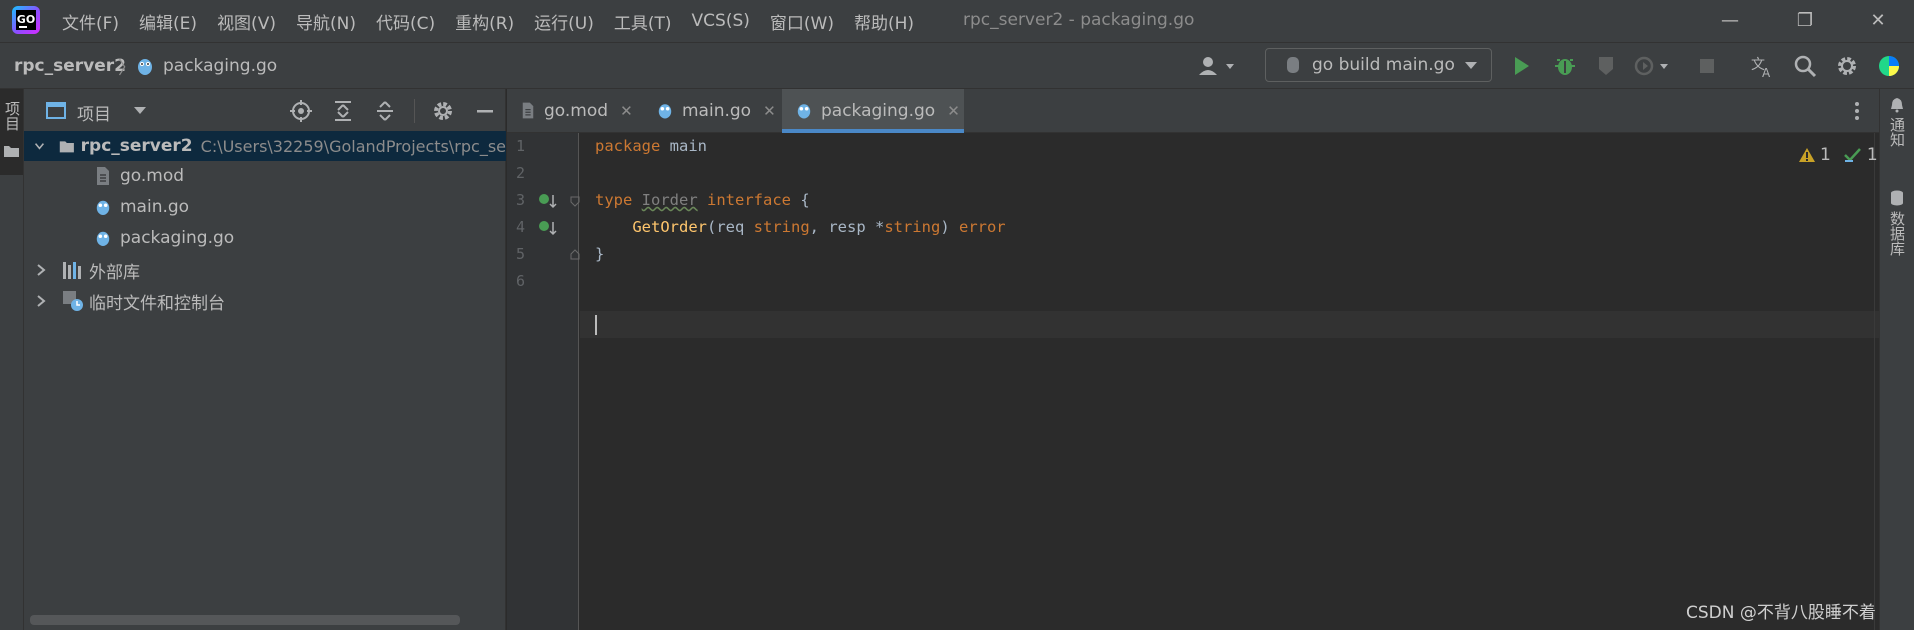 The width and height of the screenshot is (1914, 630). Describe the element at coordinates (1730, 21) in the screenshot. I see `minimize-button: —` at that location.